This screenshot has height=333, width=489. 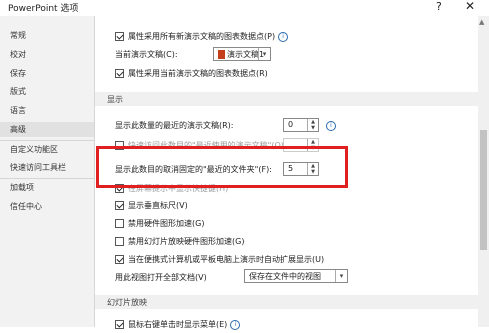 What do you see at coordinates (166, 223) in the screenshot?
I see `option-label: 禁用硬件图形加速(G)` at bounding box center [166, 223].